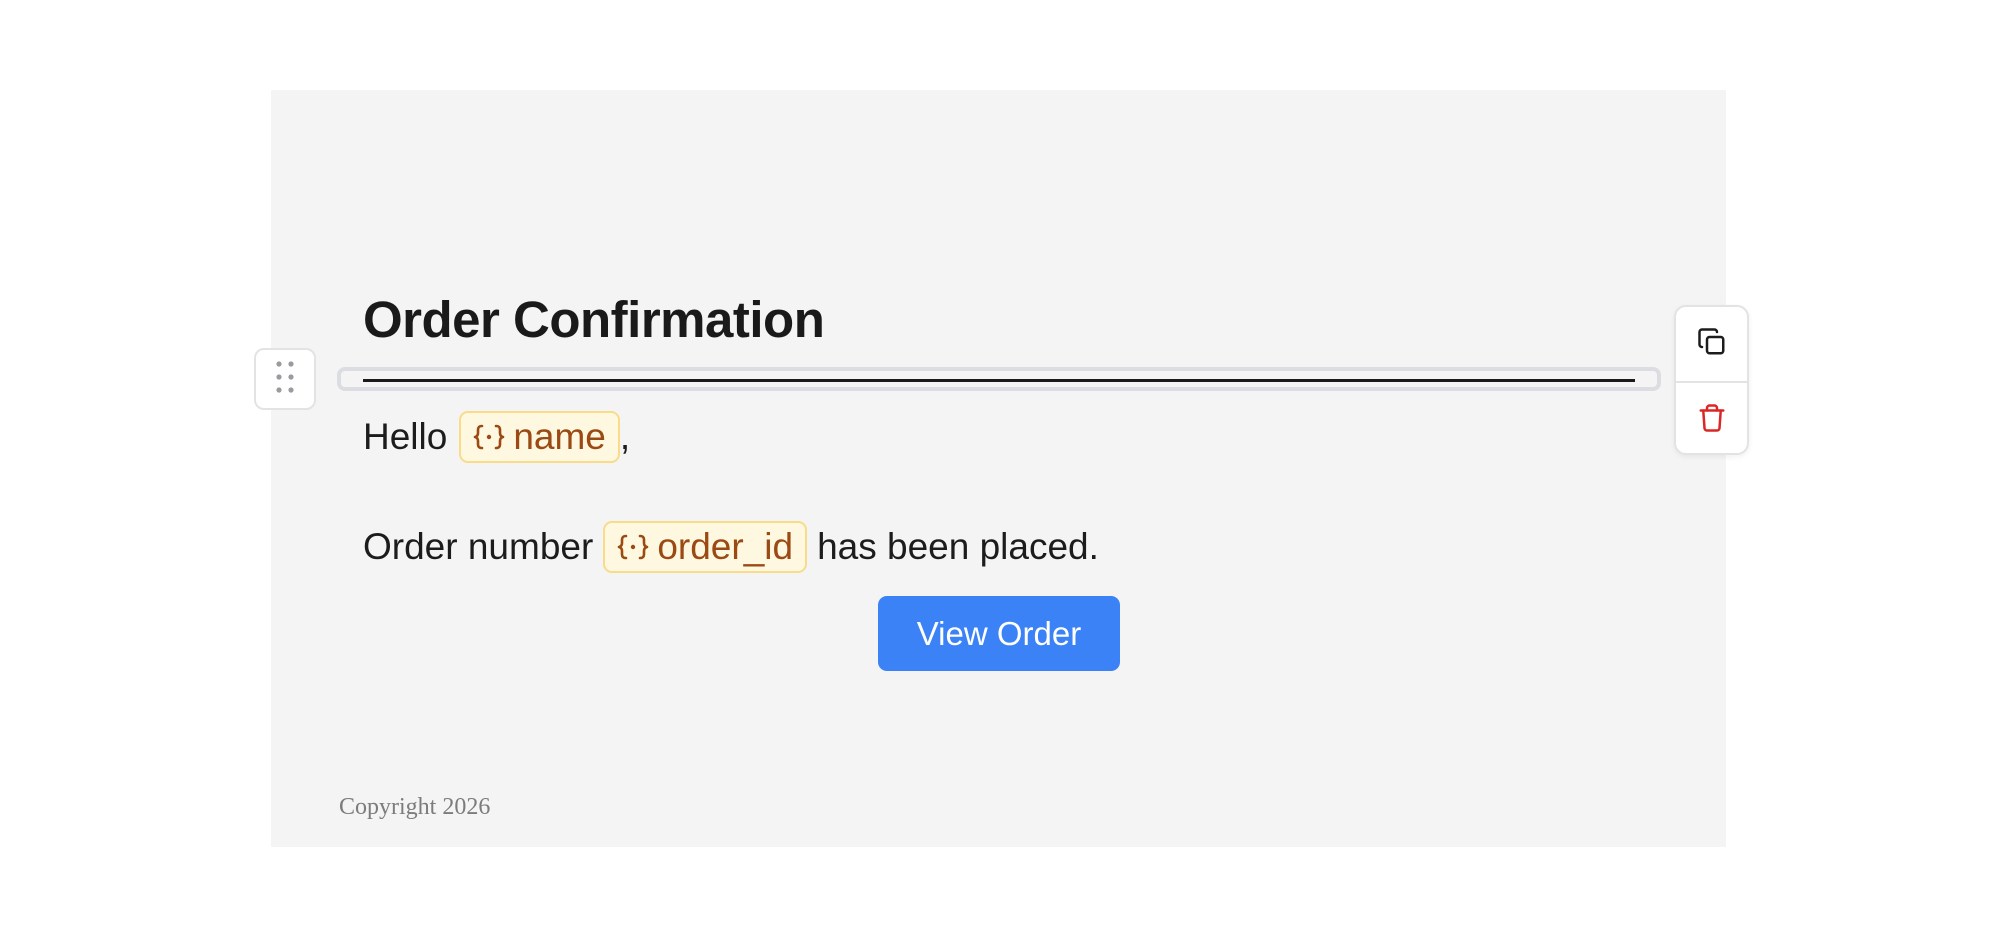 The width and height of the screenshot is (2008, 938). I want to click on footer-copyright: Copyright 2026, so click(414, 807).